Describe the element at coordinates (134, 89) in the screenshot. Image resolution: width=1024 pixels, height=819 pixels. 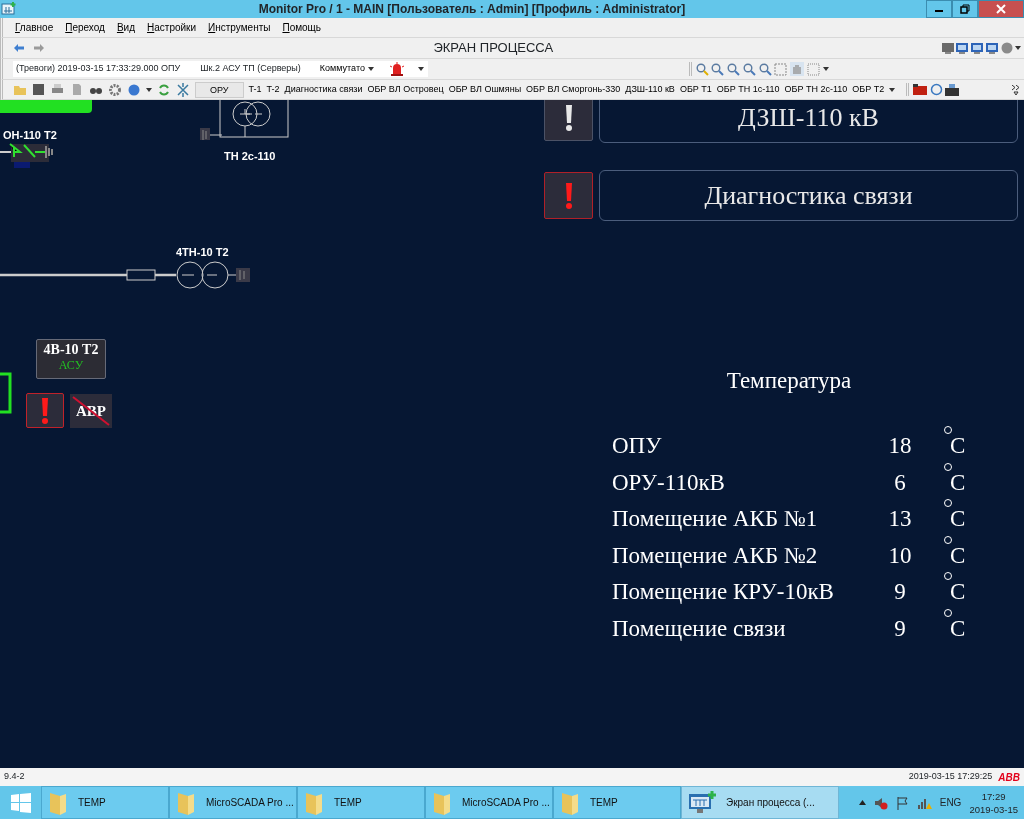
I see `help-icon` at that location.